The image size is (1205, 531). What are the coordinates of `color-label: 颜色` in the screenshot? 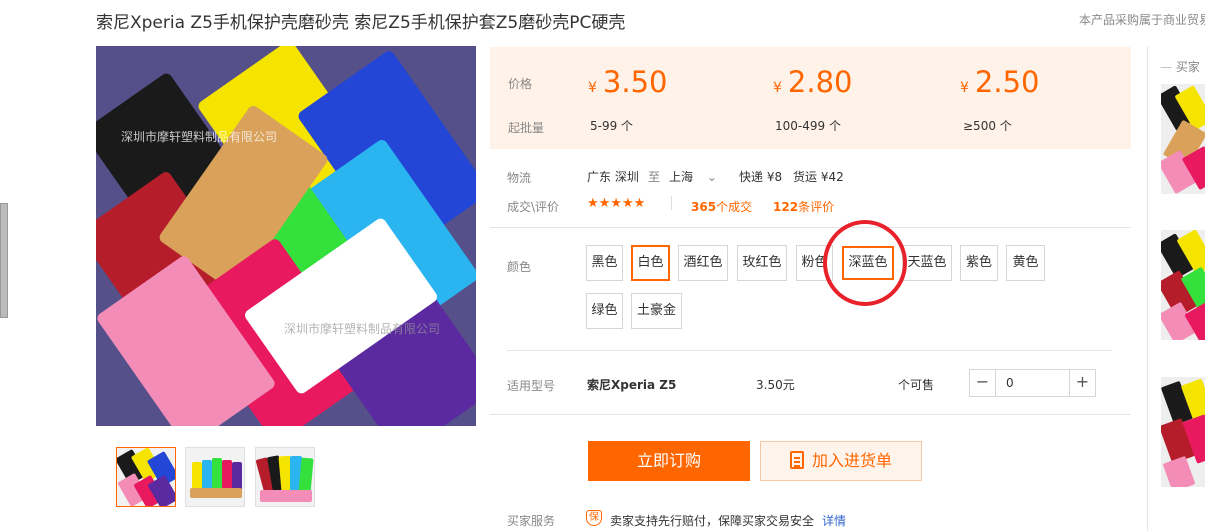 It's located at (519, 267).